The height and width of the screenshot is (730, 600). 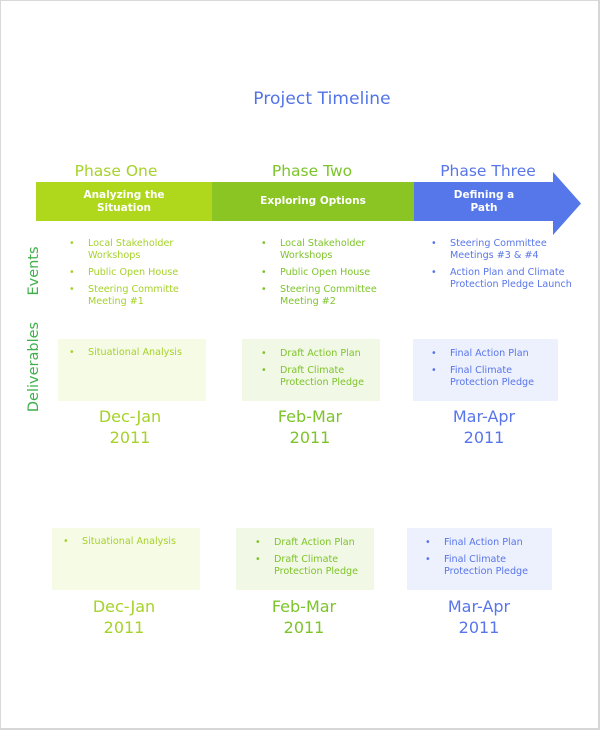 I want to click on segment-label-line2: Path, so click(x=484, y=207).